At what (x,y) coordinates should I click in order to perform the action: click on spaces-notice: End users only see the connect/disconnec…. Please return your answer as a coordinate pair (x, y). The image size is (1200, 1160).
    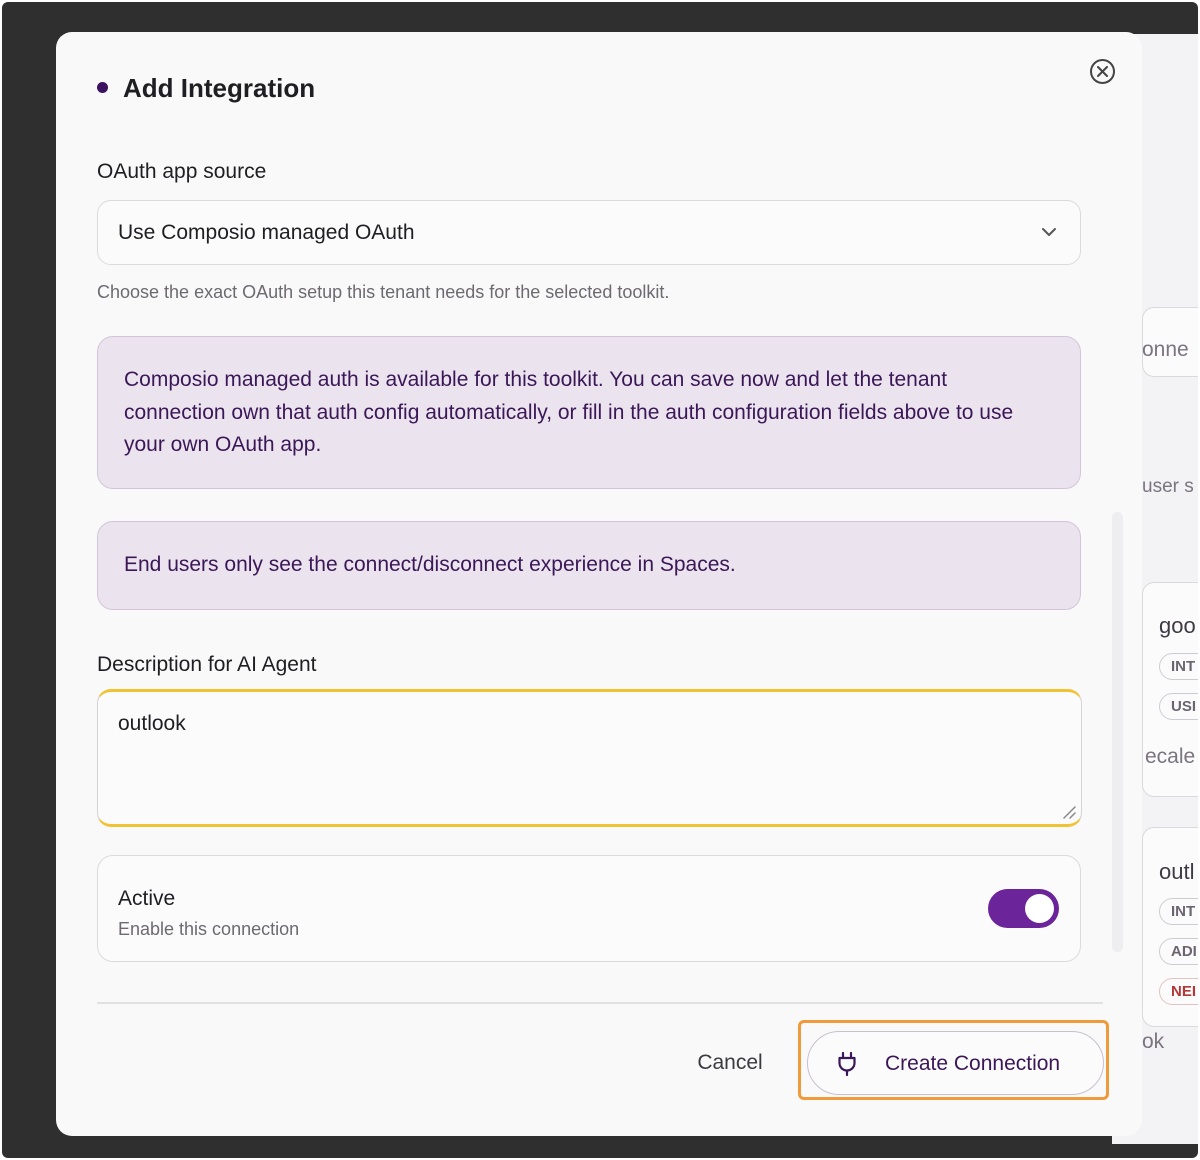
    Looking at the image, I should click on (589, 565).